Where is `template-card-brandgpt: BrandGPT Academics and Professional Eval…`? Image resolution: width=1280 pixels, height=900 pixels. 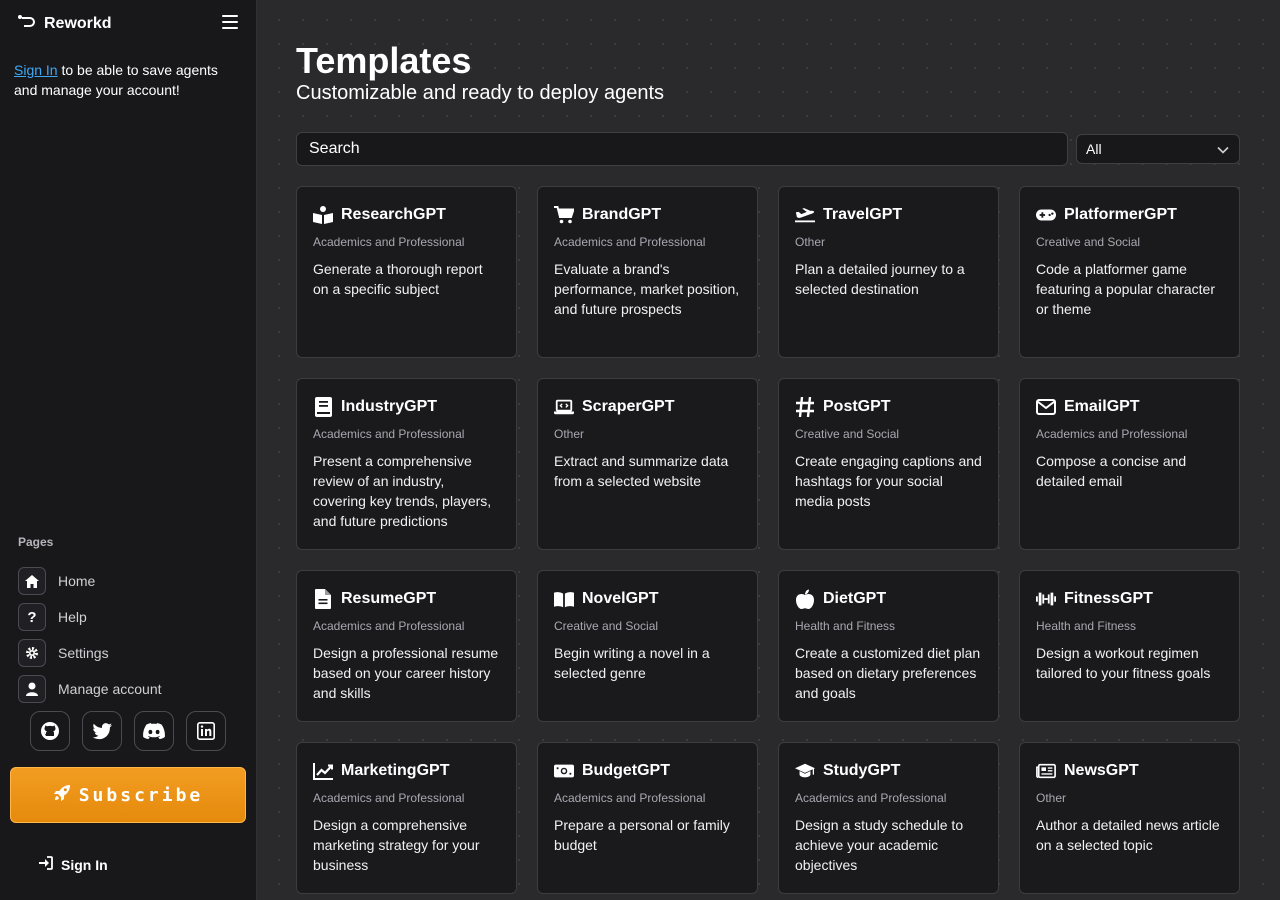
template-card-brandgpt: BrandGPT Academics and Professional Eval… is located at coordinates (647, 272).